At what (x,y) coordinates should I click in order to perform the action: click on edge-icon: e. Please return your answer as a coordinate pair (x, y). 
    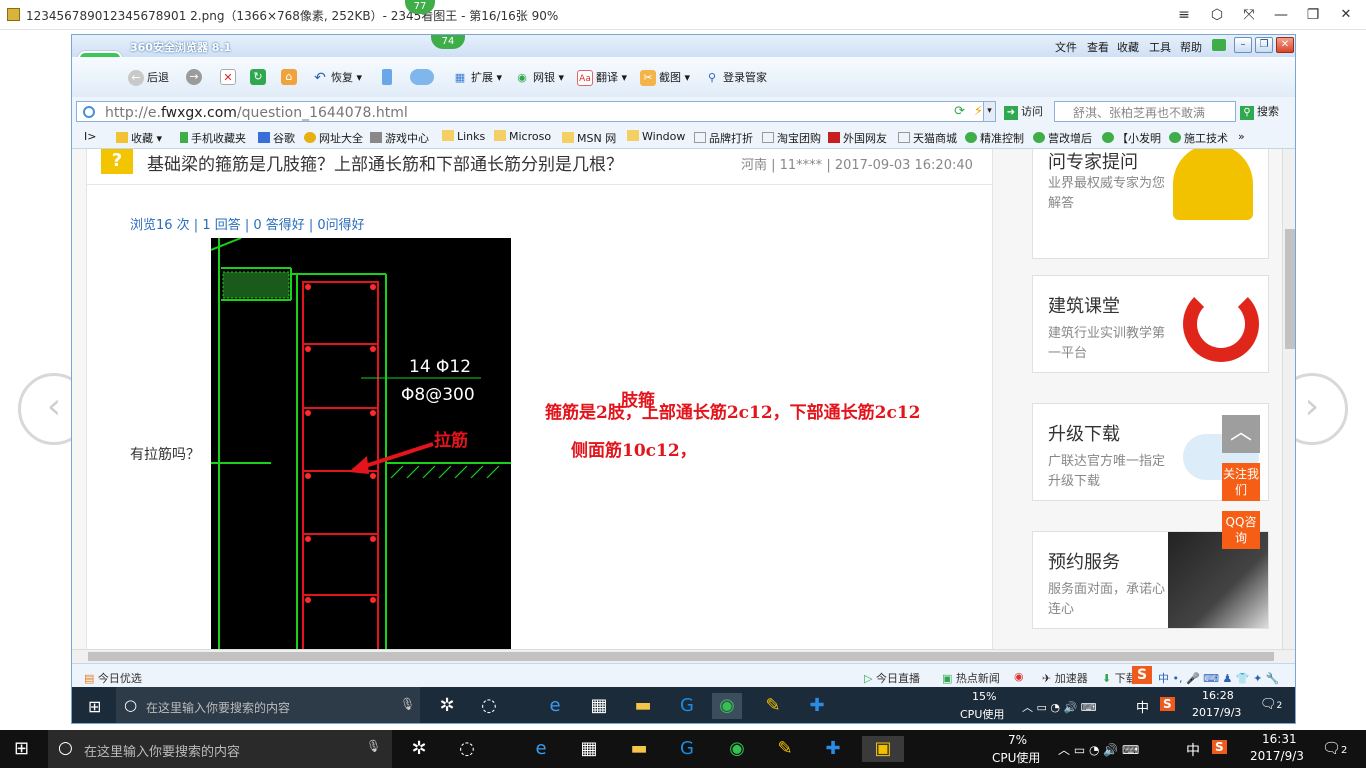
    Looking at the image, I should click on (555, 706).